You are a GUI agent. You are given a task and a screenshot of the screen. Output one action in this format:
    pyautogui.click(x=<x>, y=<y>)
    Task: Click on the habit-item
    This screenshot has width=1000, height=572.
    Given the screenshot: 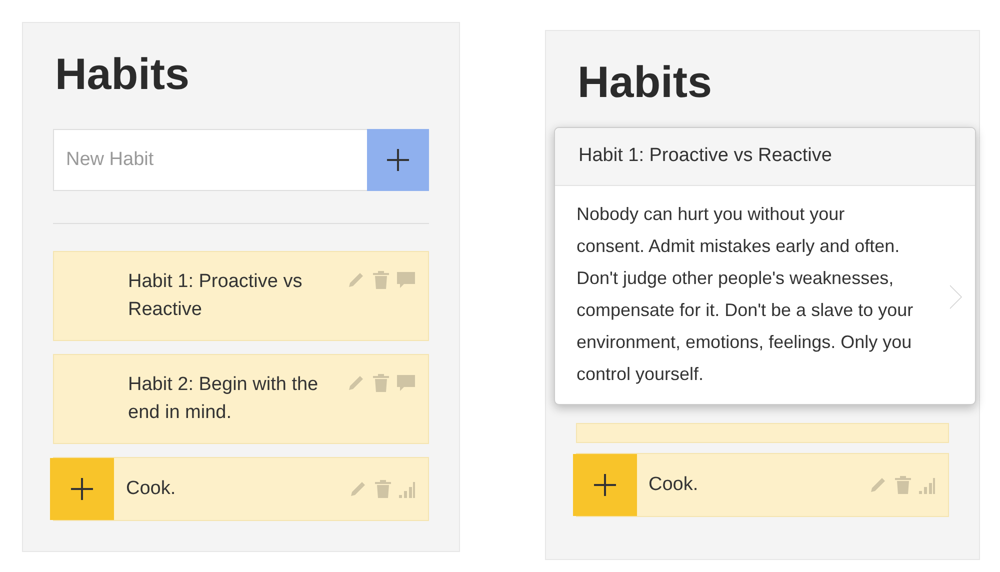 What is the action you would take?
    pyautogui.click(x=762, y=433)
    